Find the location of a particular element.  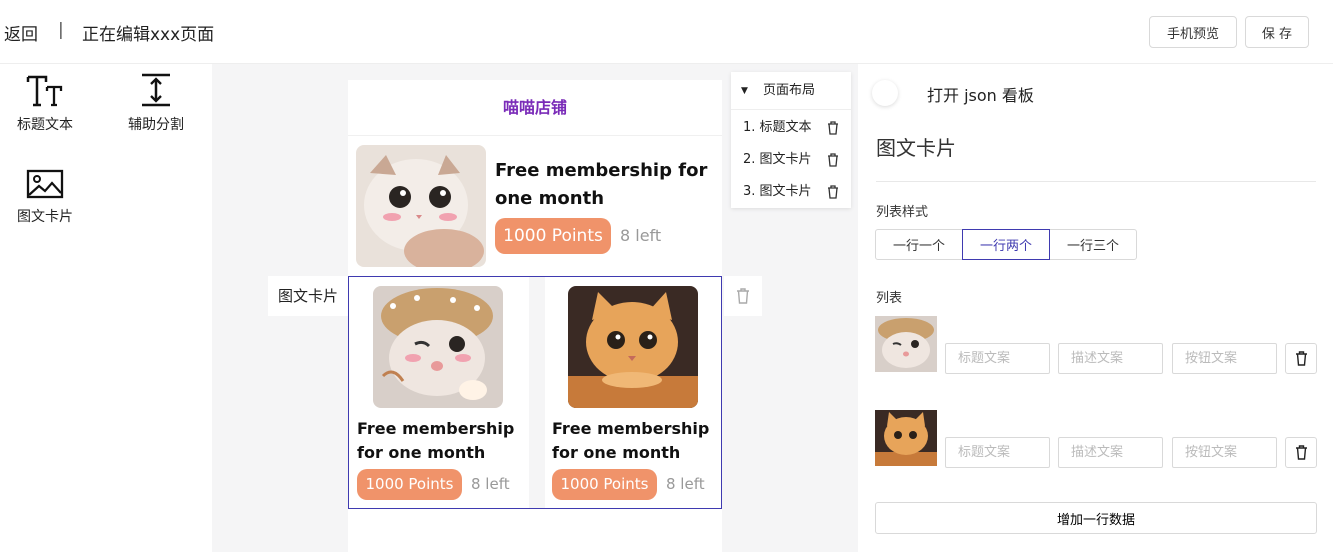

add-row-button: 增加一行数据 is located at coordinates (1096, 518).